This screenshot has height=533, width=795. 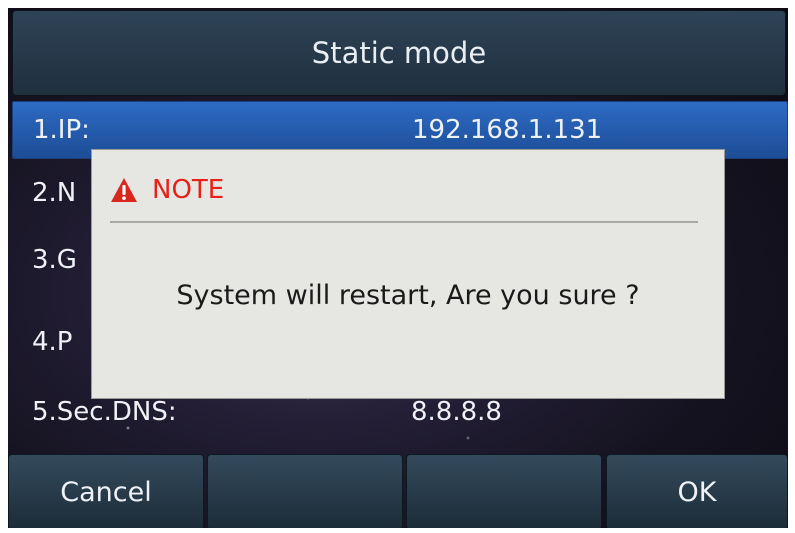 What do you see at coordinates (124, 190) in the screenshot?
I see `warning-icon` at bounding box center [124, 190].